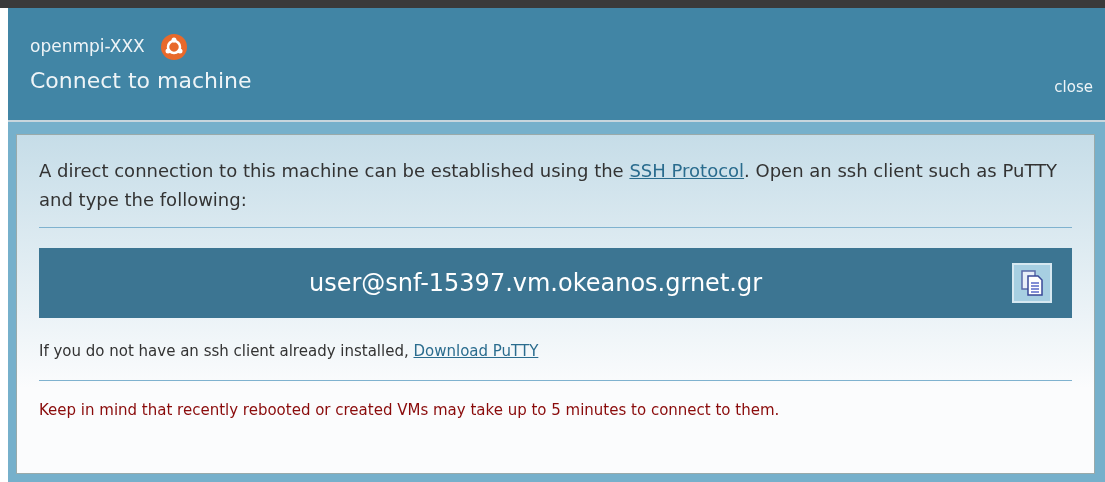  I want to click on close-link: close, so click(1073, 86).